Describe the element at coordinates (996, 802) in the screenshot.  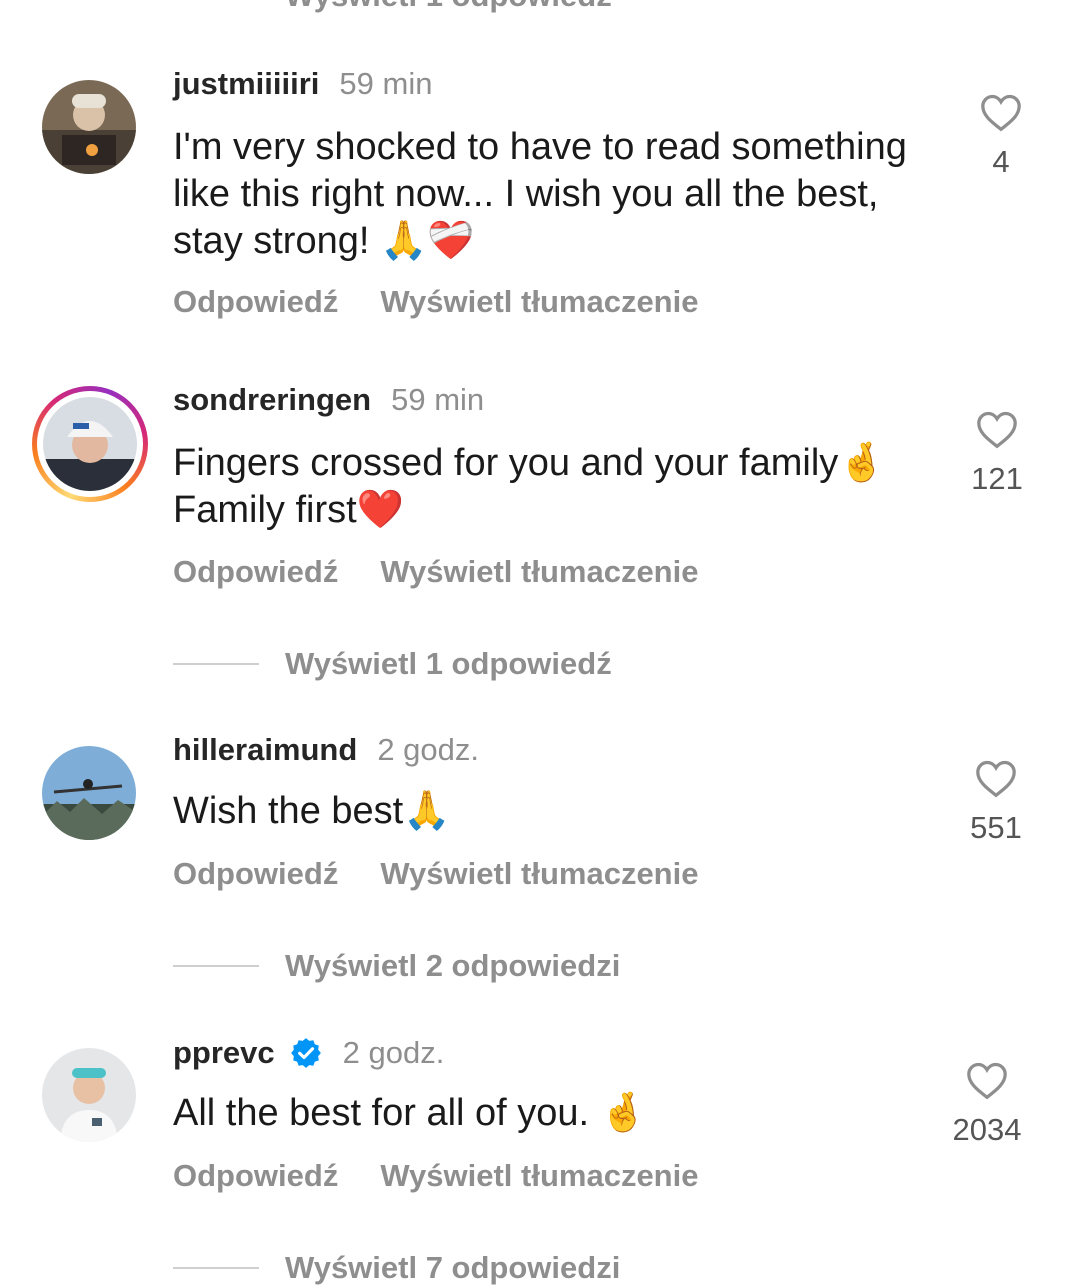
I see `like-control: 551` at that location.